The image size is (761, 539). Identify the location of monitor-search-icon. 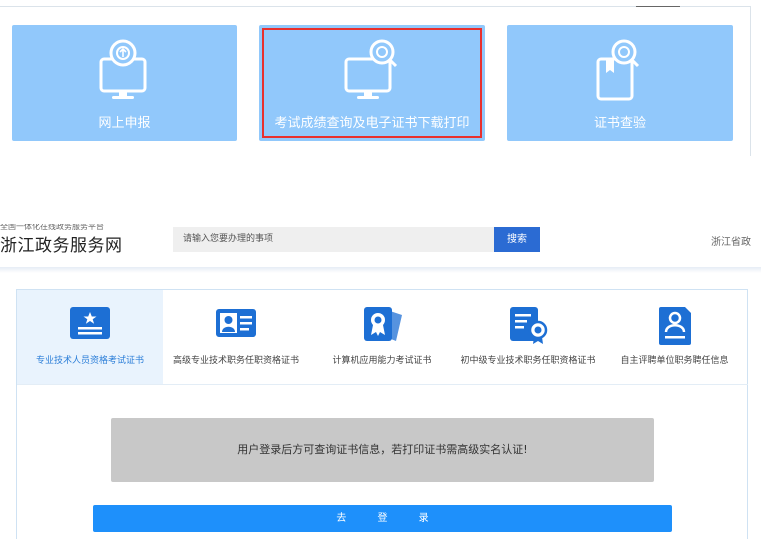
(372, 72).